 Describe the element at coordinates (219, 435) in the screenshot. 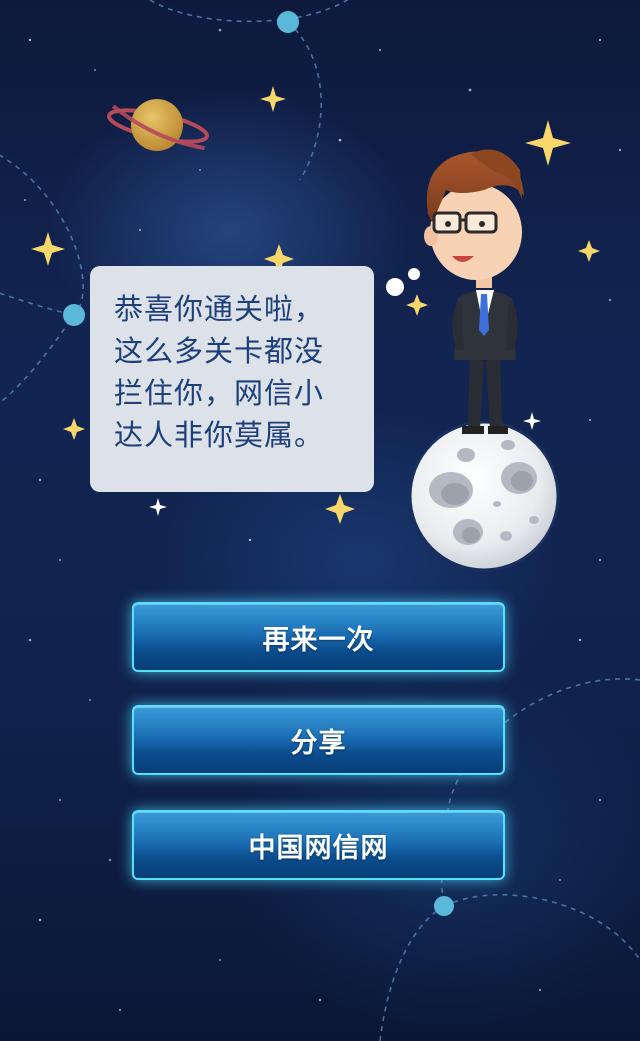

I see `congrats-line: 达人非你莫属。` at that location.